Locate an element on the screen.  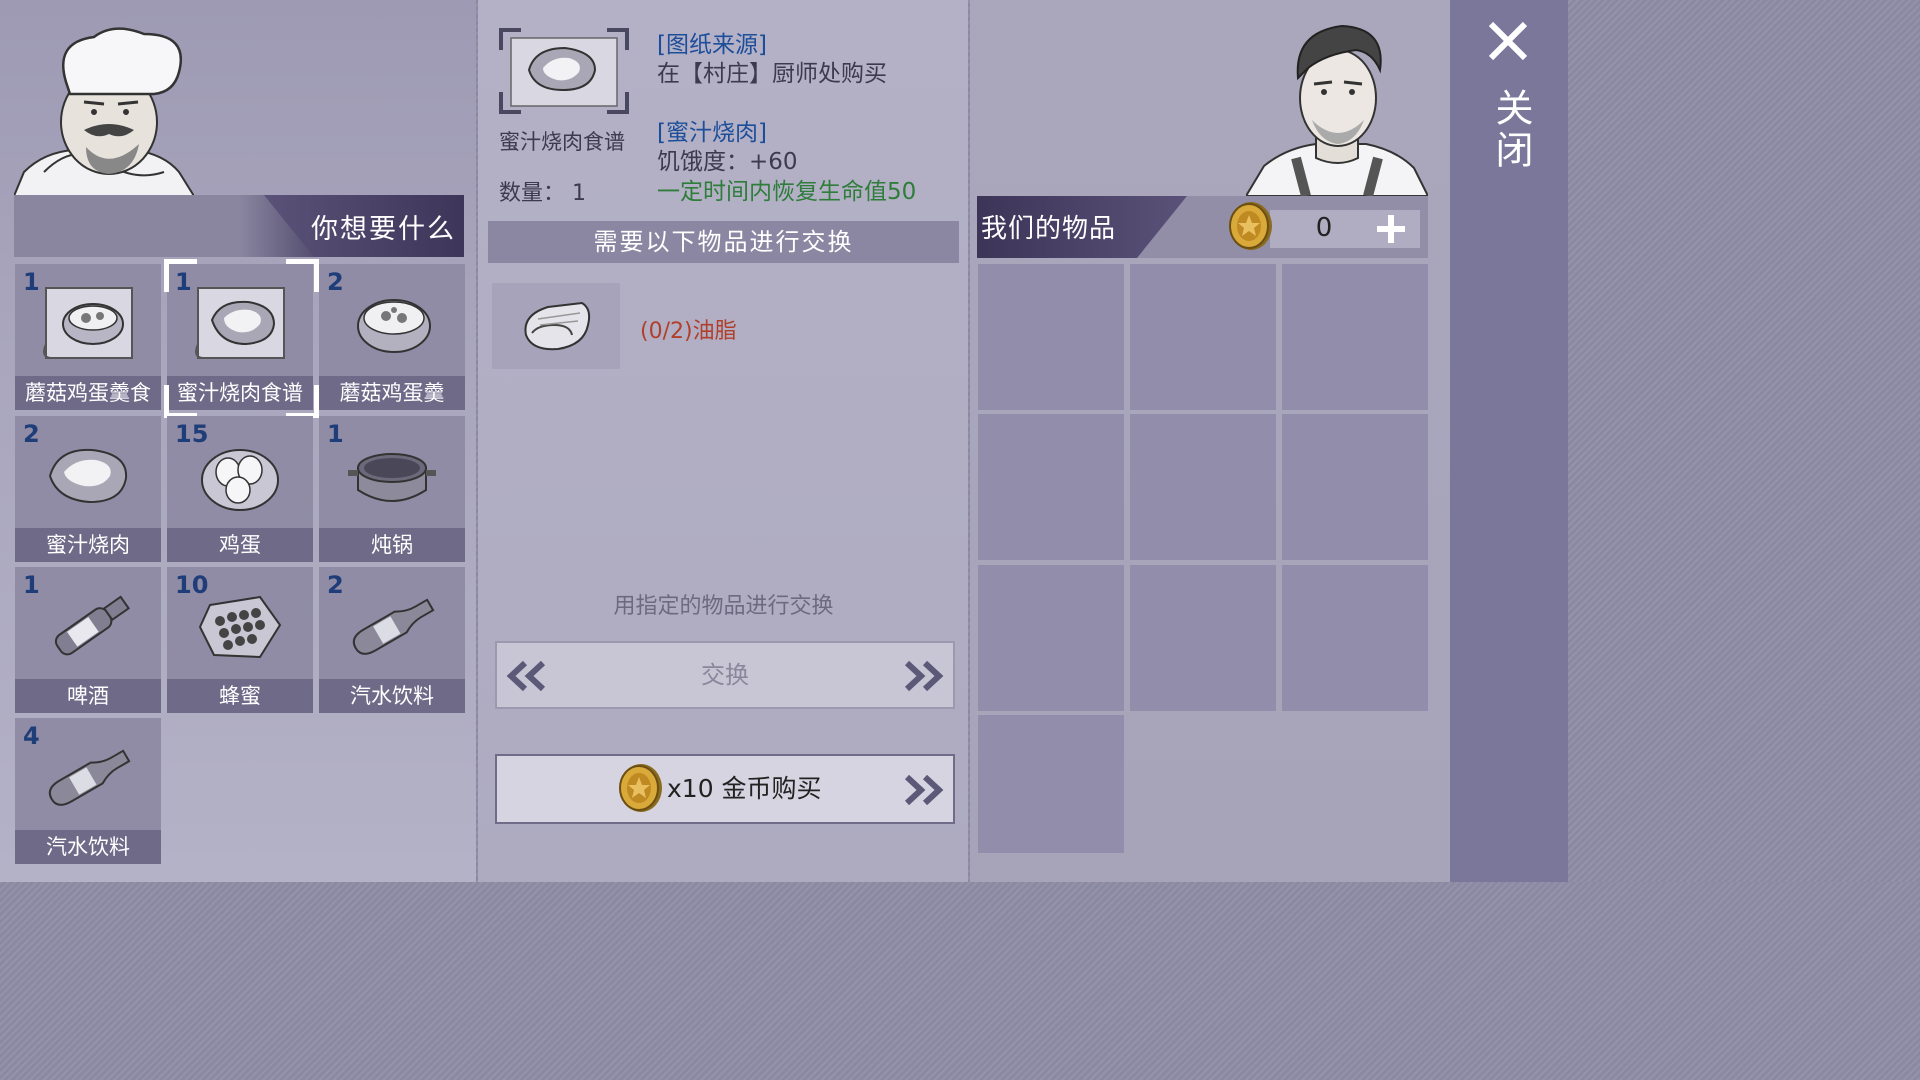
player-portrait is located at coordinates (1337, 110).